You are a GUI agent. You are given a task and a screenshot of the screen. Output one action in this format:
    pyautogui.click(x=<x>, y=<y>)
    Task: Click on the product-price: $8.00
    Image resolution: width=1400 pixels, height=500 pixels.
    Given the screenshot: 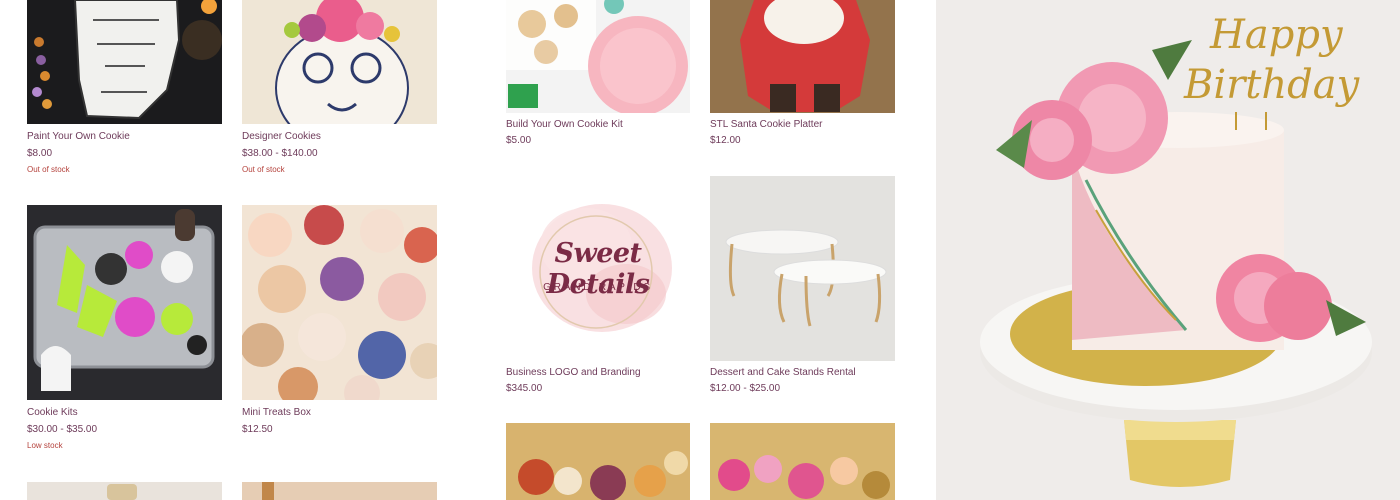 What is the action you would take?
    pyautogui.click(x=40, y=153)
    